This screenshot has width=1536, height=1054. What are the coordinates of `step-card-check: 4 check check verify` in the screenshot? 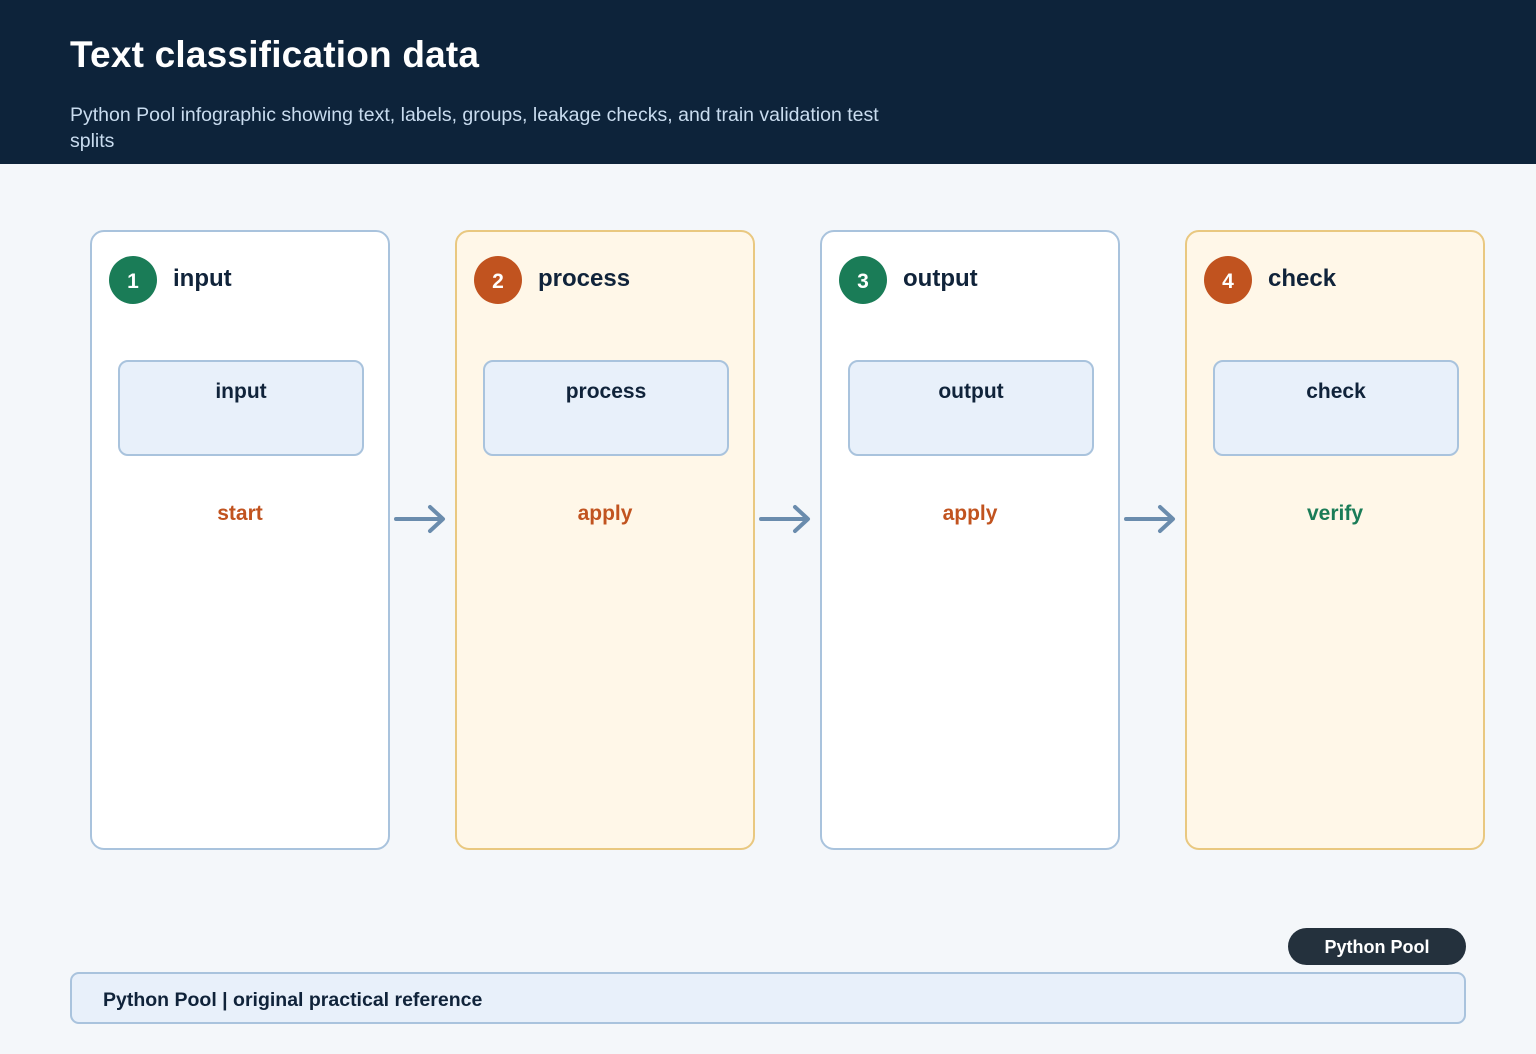 It's located at (1335, 540).